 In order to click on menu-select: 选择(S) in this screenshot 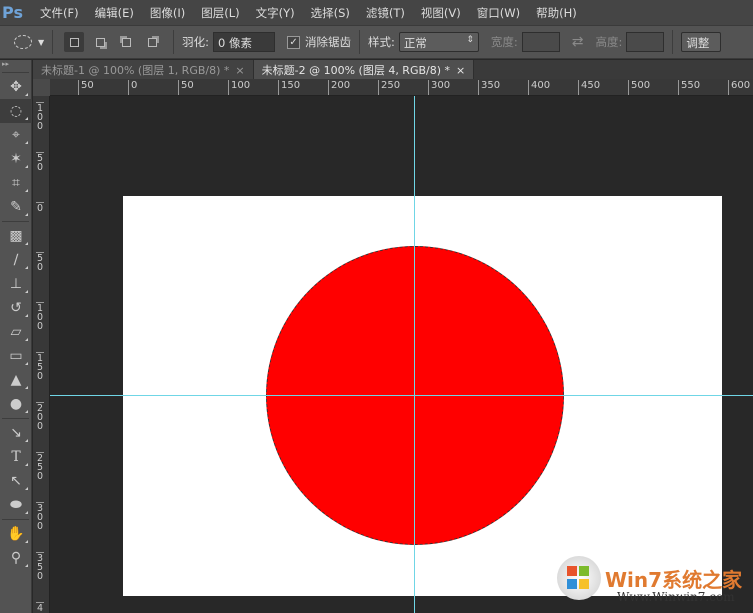, I will do `click(330, 13)`.